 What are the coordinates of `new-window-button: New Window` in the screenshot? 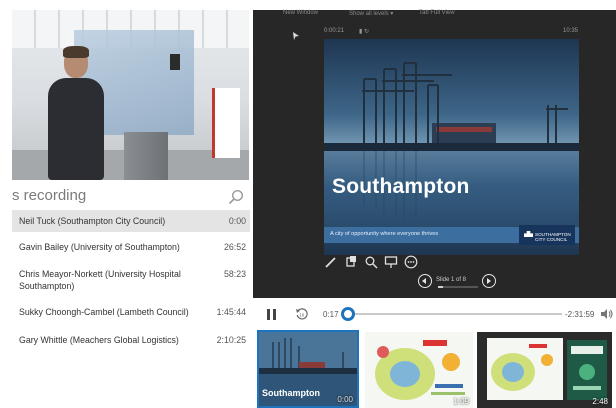 It's located at (300, 13).